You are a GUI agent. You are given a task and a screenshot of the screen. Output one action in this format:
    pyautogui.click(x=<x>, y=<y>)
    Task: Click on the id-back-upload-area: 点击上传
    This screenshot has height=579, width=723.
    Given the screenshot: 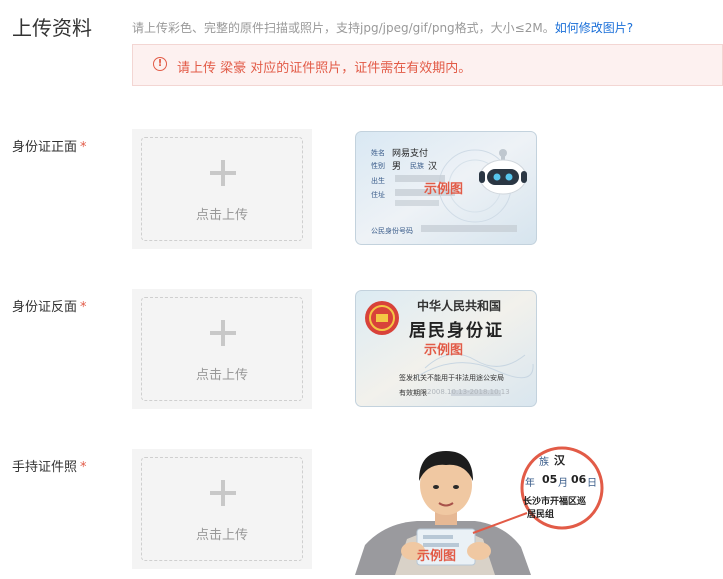 What is the action you would take?
    pyautogui.click(x=222, y=349)
    